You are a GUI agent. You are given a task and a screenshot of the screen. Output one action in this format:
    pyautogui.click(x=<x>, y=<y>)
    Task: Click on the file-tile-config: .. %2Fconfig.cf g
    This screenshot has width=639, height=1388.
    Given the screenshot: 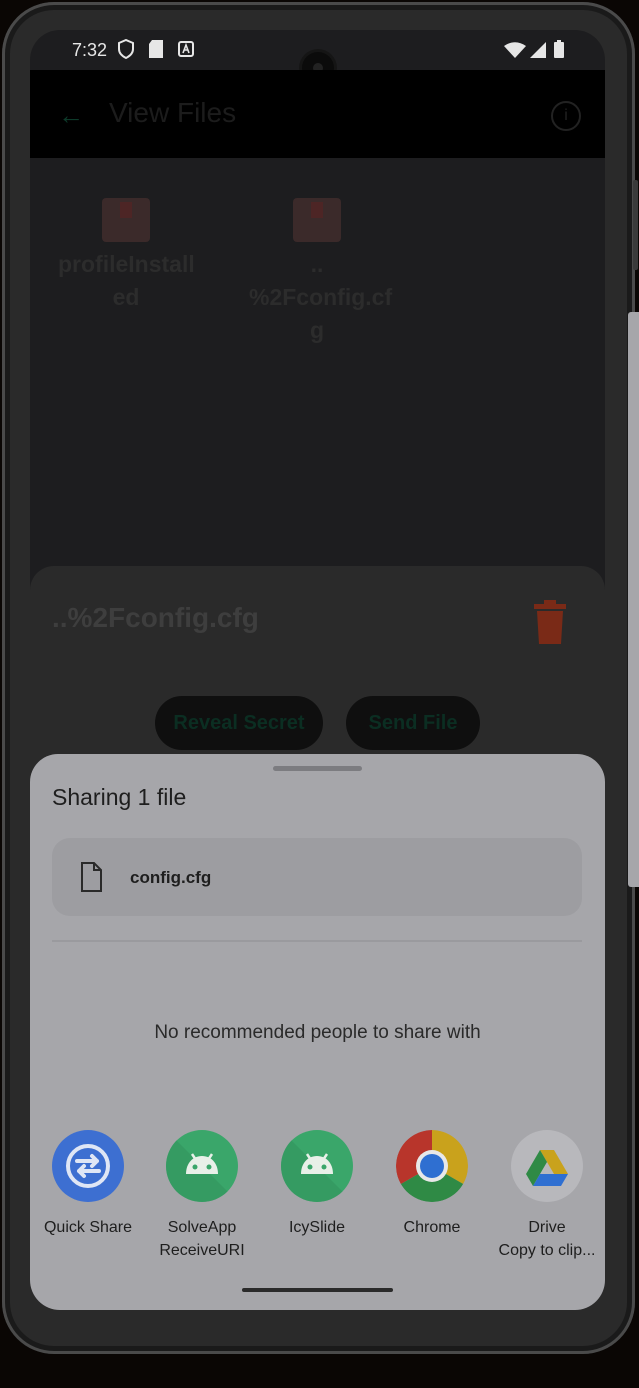 What is the action you would take?
    pyautogui.click(x=321, y=272)
    